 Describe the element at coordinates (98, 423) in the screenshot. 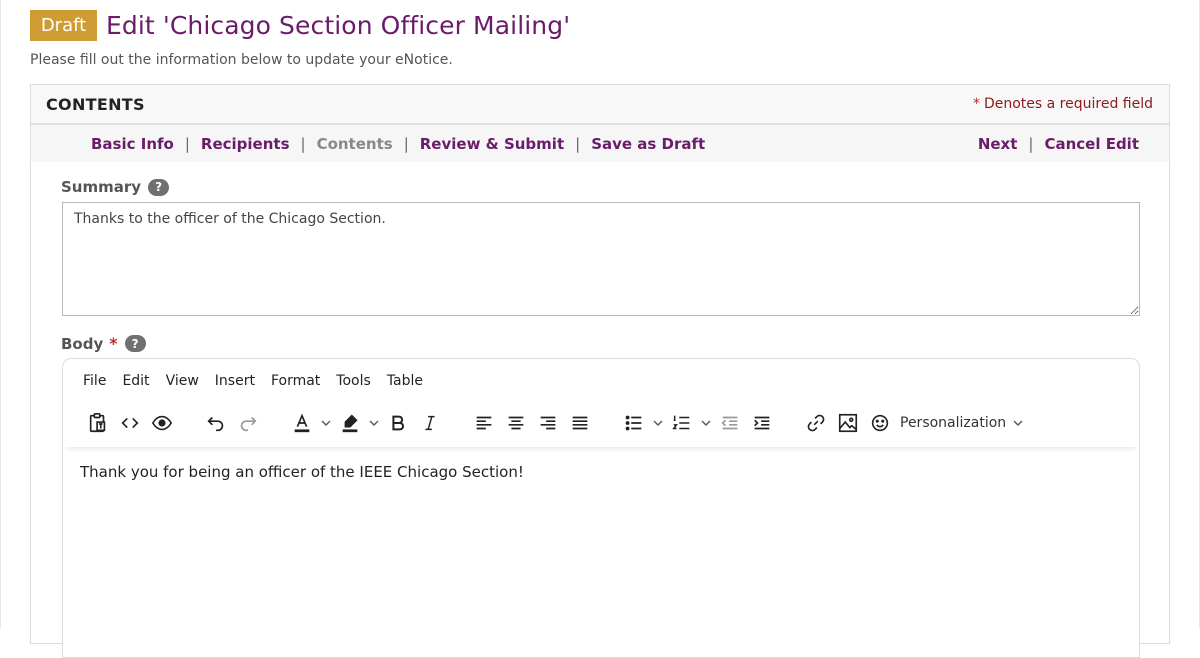

I see `paste-text-icon` at that location.